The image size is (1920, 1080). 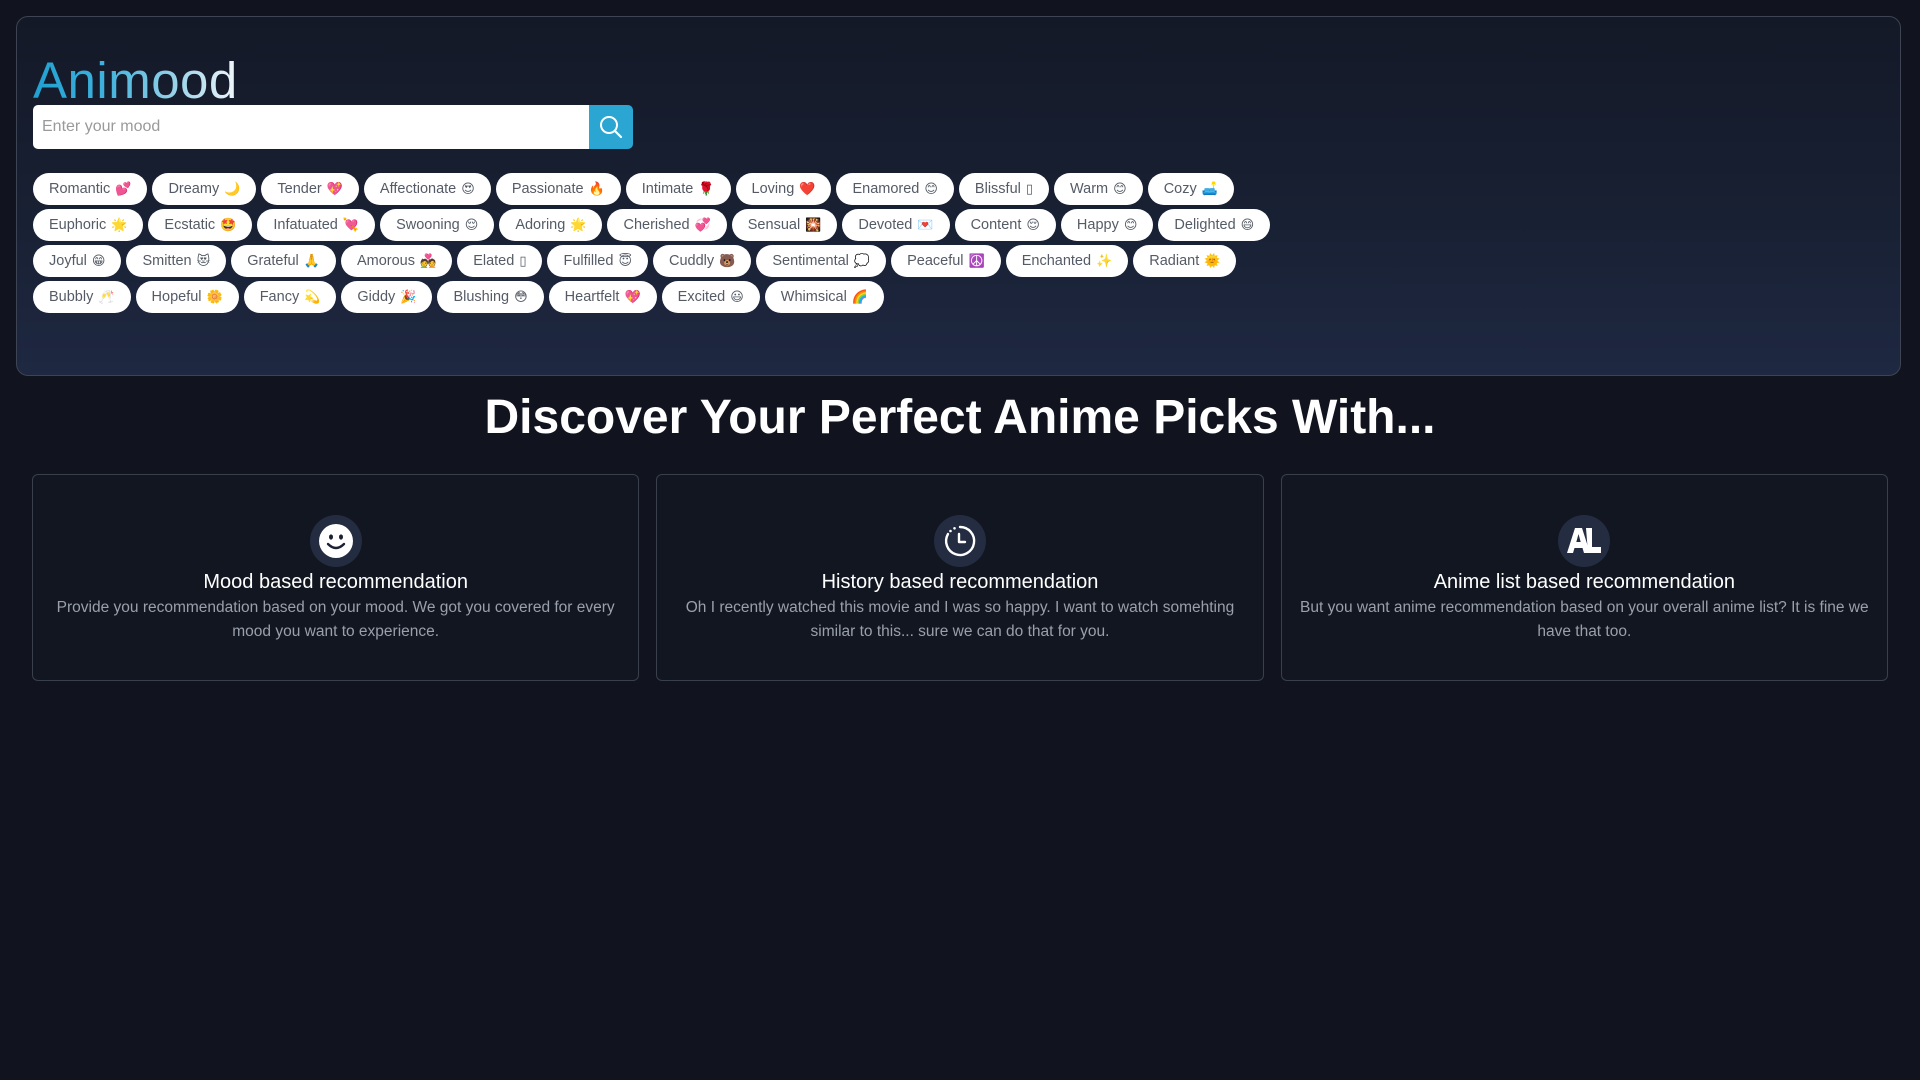 I want to click on mood-chip-intimate: Intimate 🌹, so click(x=678, y=189).